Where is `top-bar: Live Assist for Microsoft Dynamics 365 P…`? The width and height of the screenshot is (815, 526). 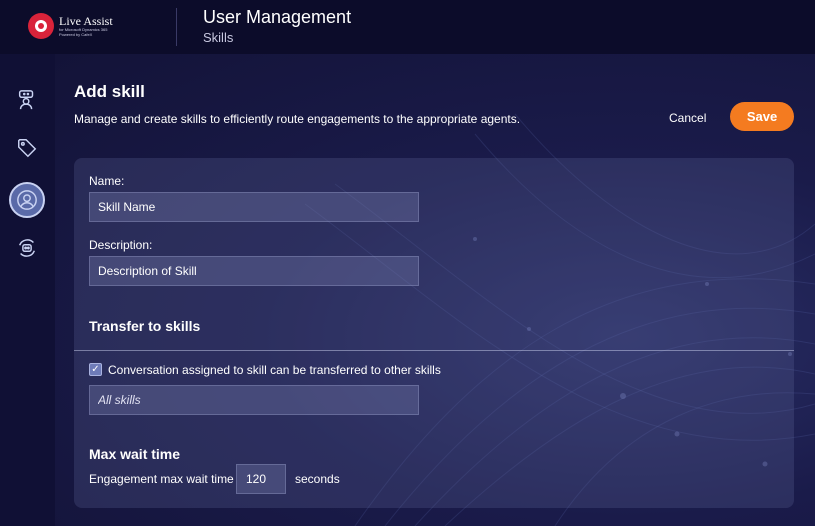
top-bar: Live Assist for Microsoft Dynamics 365 P… is located at coordinates (407, 27).